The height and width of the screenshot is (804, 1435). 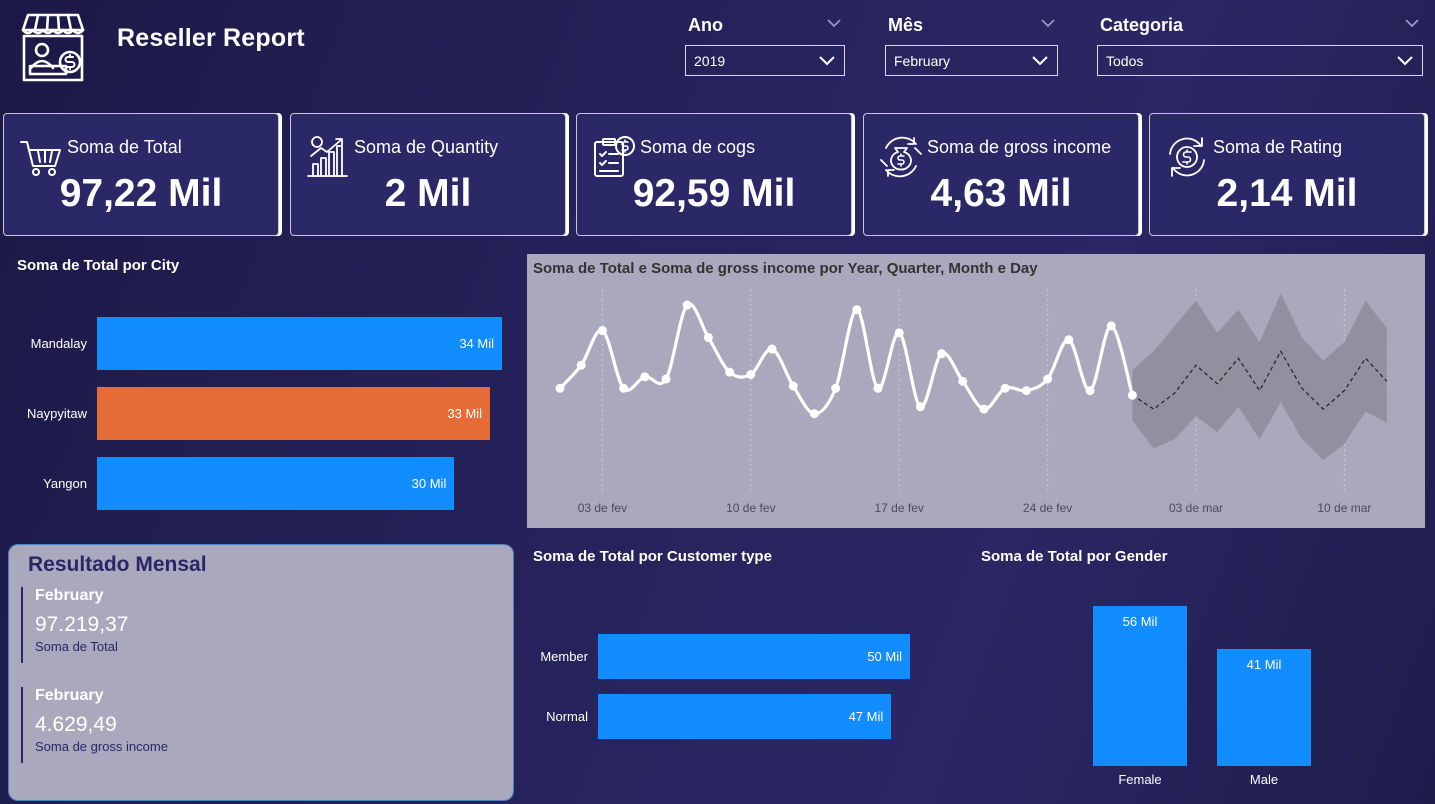 What do you see at coordinates (1264, 664) in the screenshot?
I see `bar-value-label: 41 Mil` at bounding box center [1264, 664].